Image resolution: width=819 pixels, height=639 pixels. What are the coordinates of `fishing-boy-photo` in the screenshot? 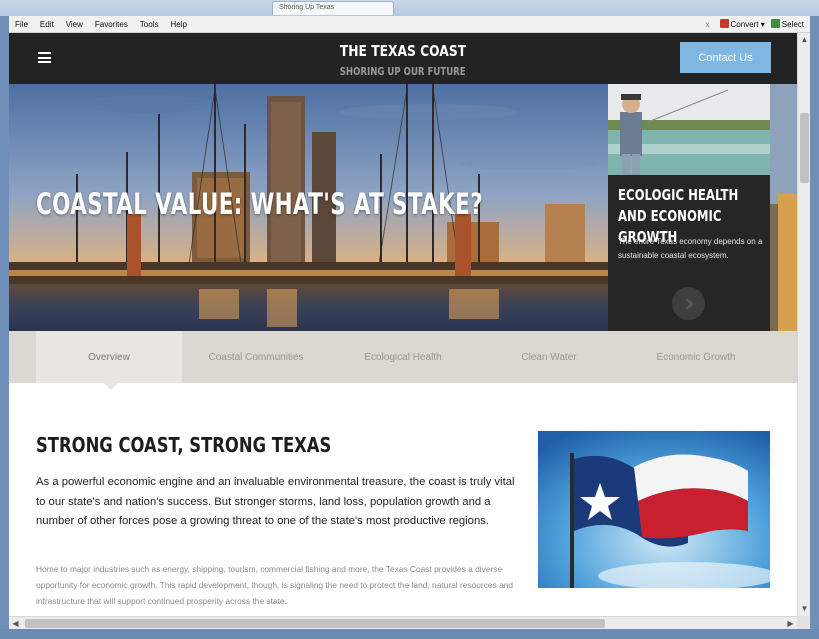 It's located at (689, 129).